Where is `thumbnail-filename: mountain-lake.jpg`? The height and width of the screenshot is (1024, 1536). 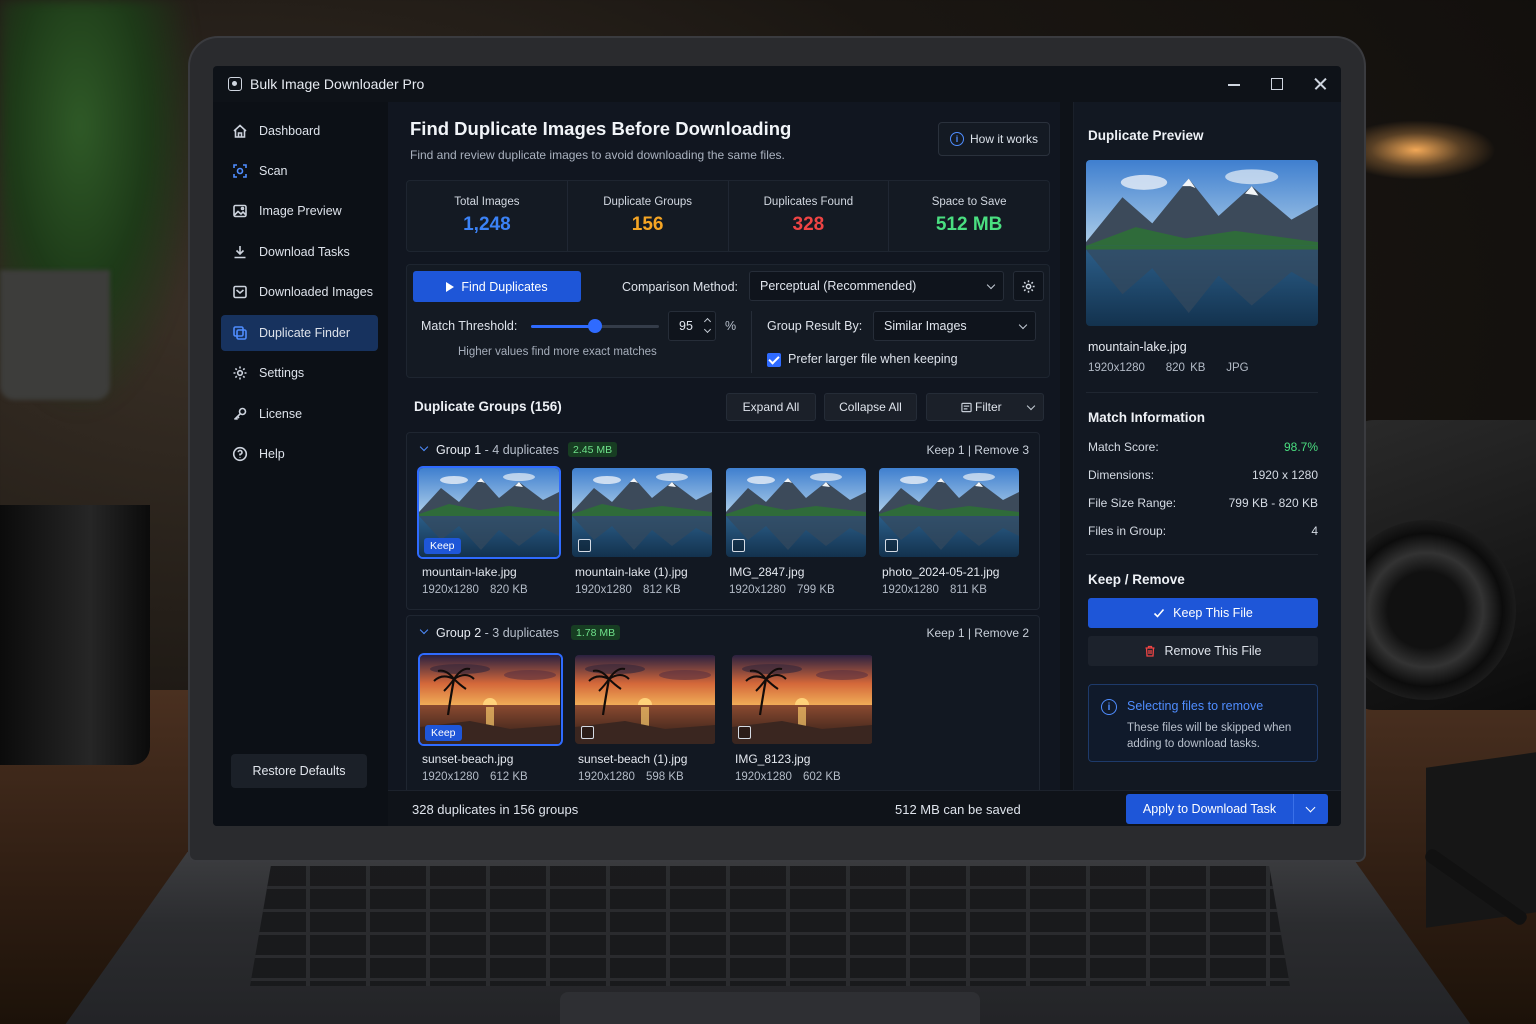 thumbnail-filename: mountain-lake.jpg is located at coordinates (469, 572).